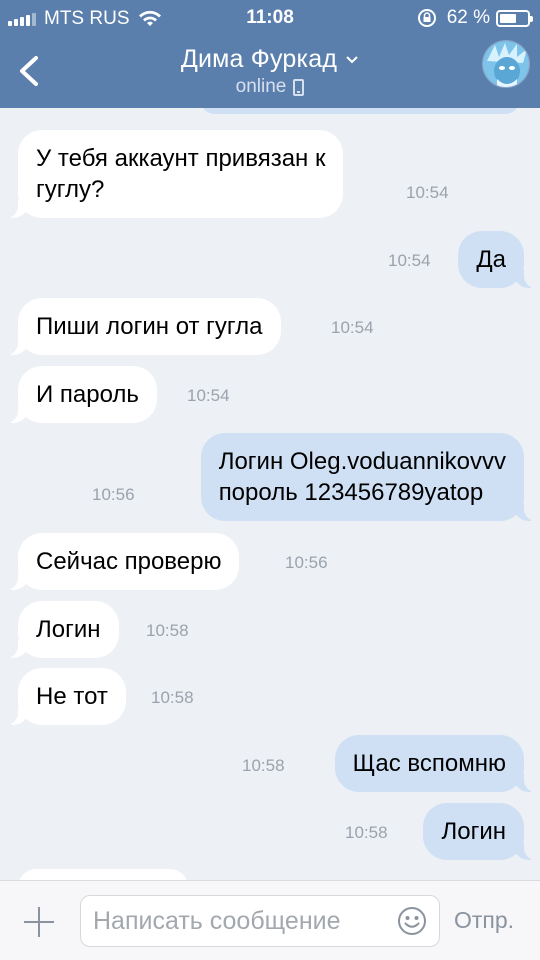 The height and width of the screenshot is (960, 540). I want to click on message-incoming: Сейчас проверю, so click(120, 561).